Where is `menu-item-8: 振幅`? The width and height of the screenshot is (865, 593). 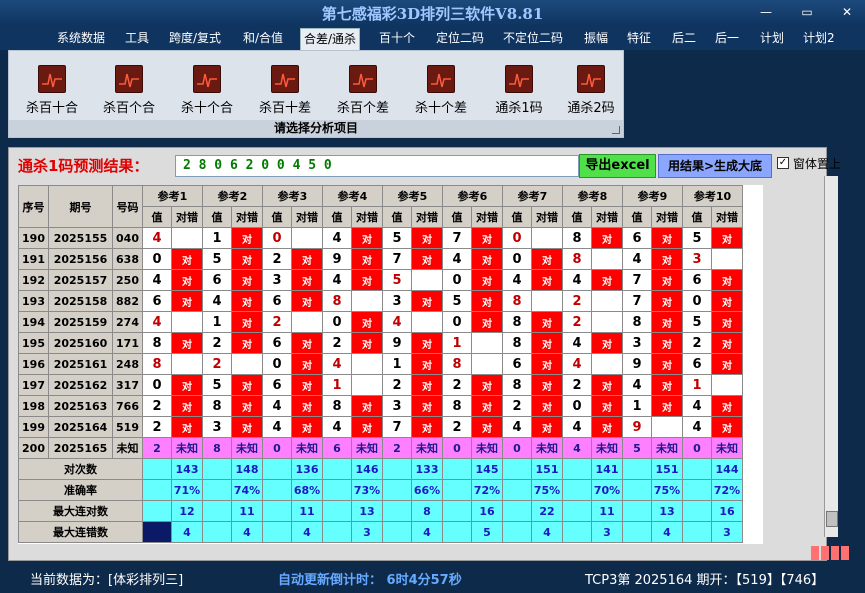
menu-item-8: 振幅 is located at coordinates (596, 38).